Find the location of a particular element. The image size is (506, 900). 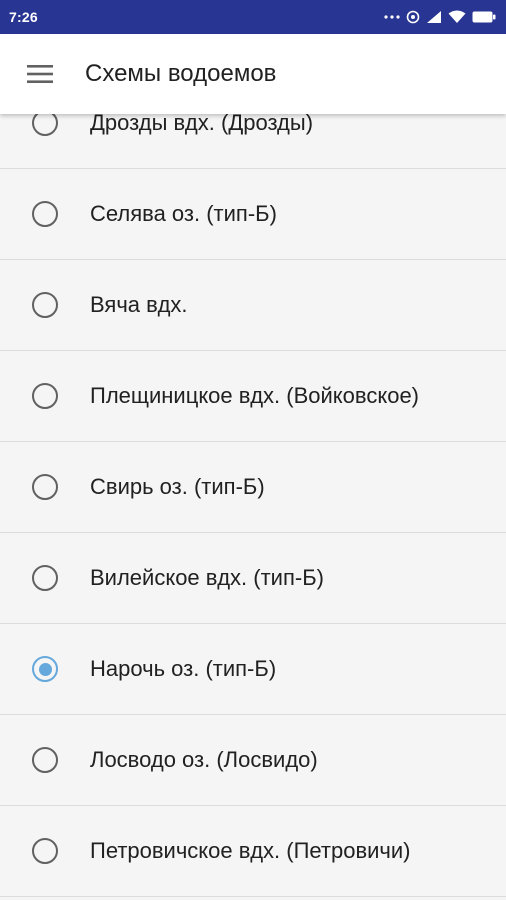

app-bar: Схемы водоемов is located at coordinates (253, 74).